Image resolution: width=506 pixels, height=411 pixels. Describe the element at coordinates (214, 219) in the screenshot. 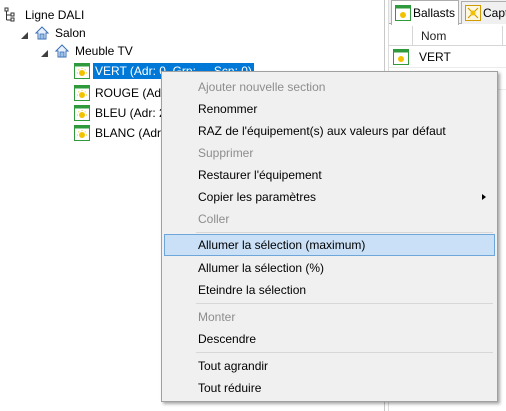

I see `menu-item-coller: Coller` at that location.